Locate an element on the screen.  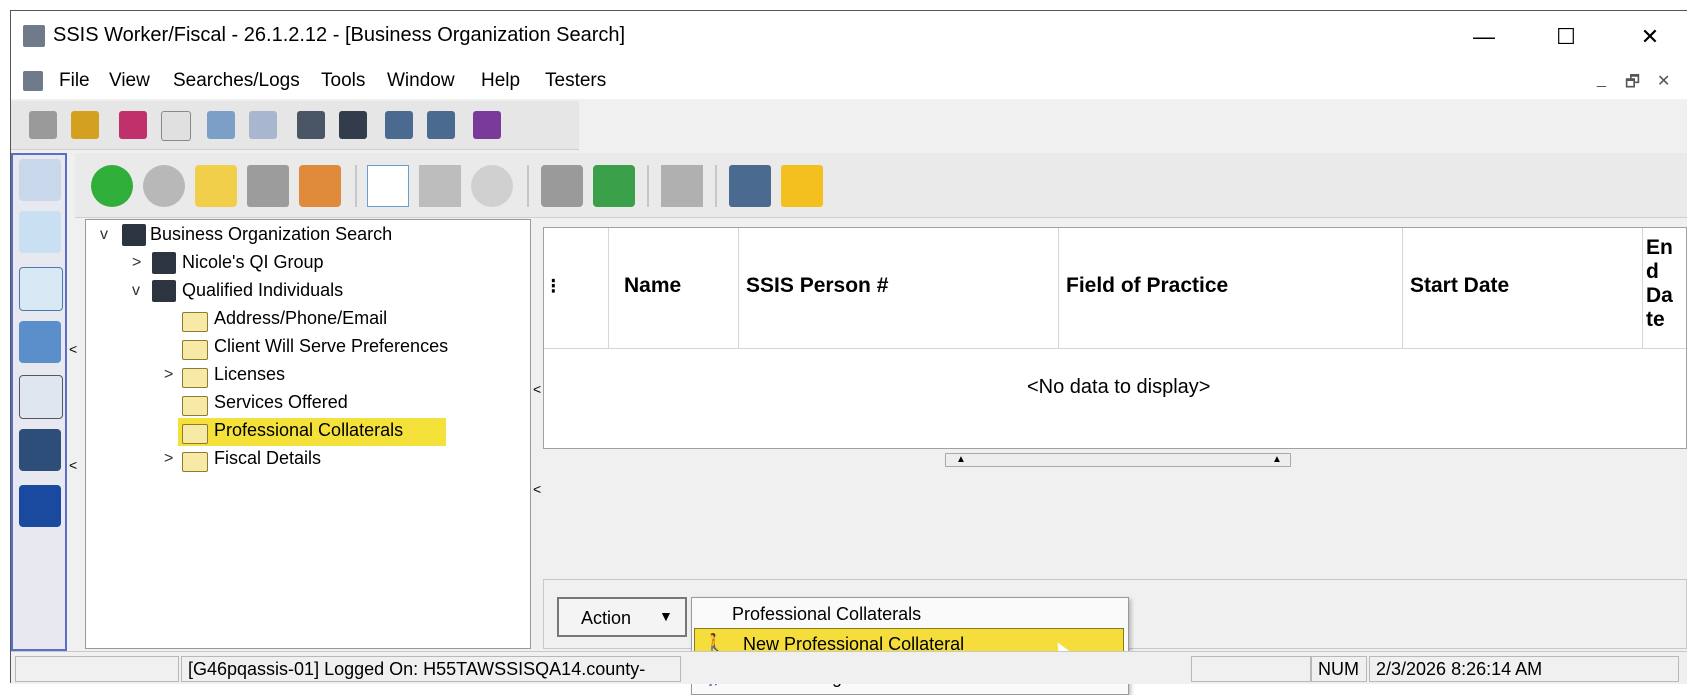
calculator-icon is located at coordinates (41, 289).